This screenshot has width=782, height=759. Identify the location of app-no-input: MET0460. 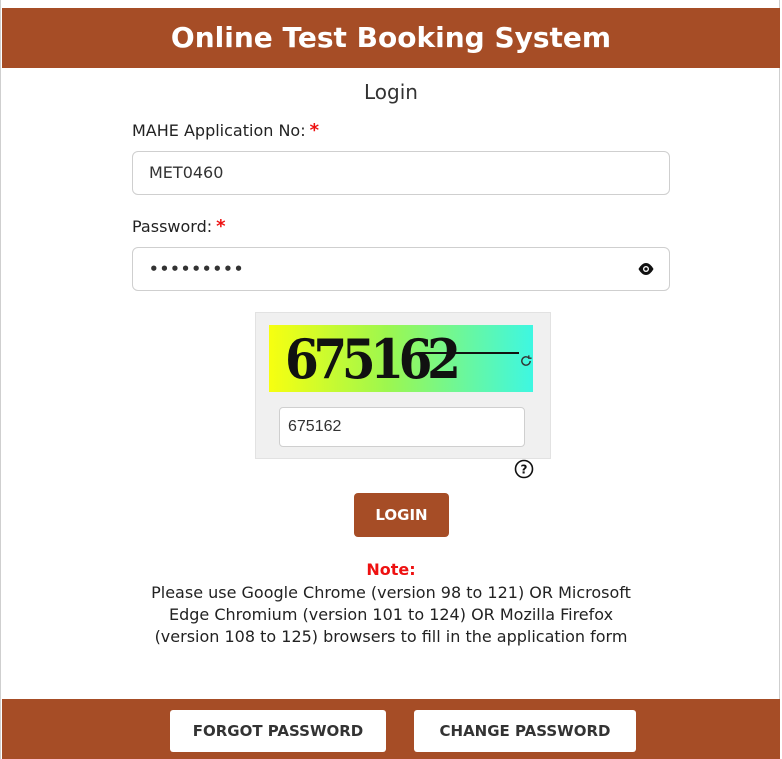
(401, 173).